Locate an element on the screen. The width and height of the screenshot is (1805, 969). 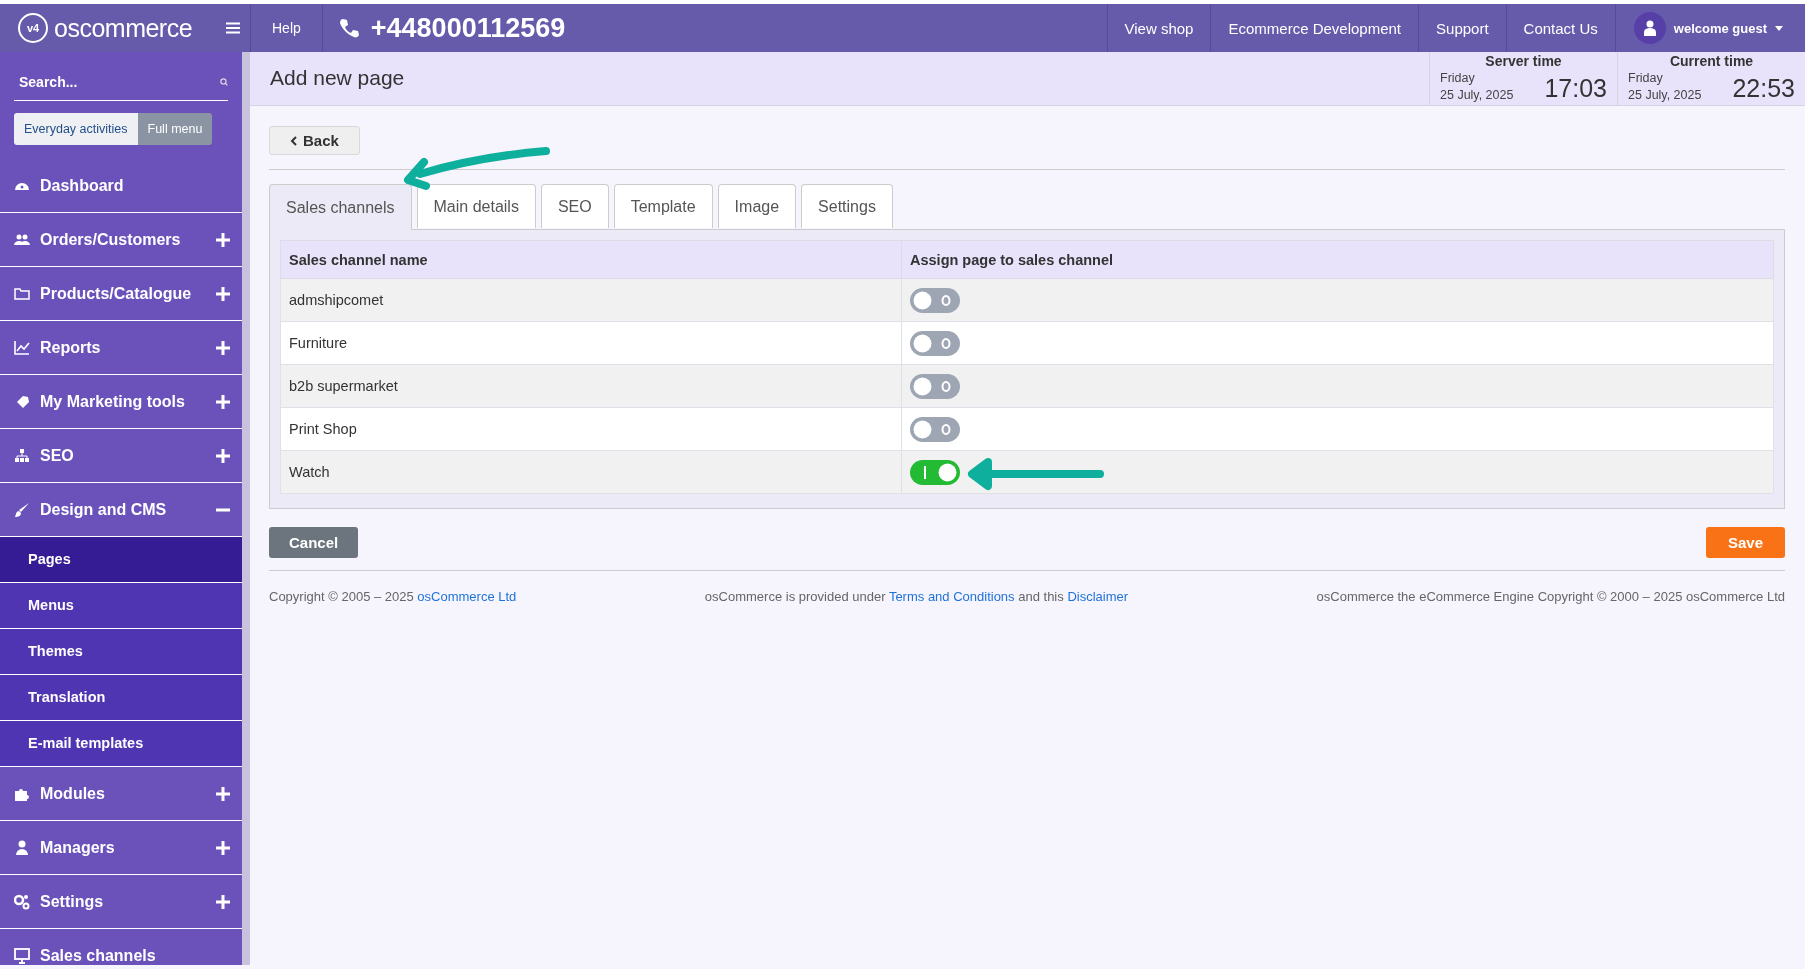
column-header: Sales channel name is located at coordinates (591, 259).